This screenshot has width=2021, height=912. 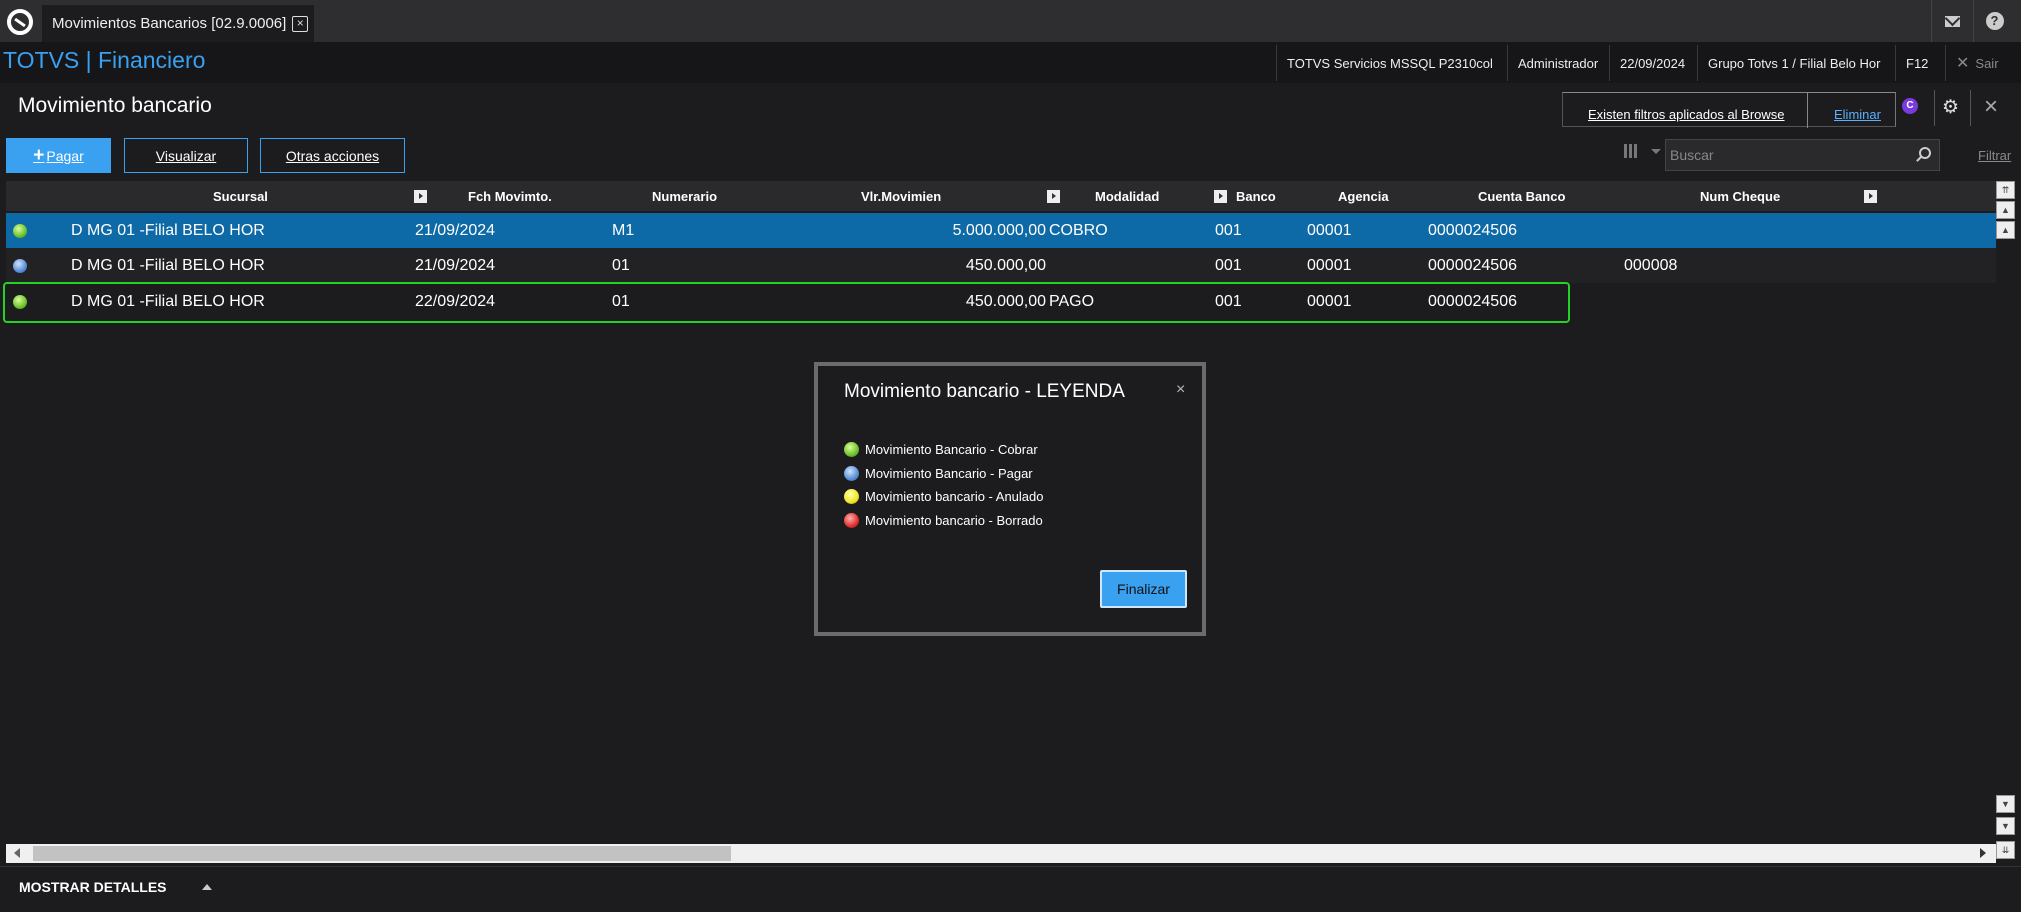 What do you see at coordinates (1994, 155) in the screenshot?
I see `filter-link: Filtrar` at bounding box center [1994, 155].